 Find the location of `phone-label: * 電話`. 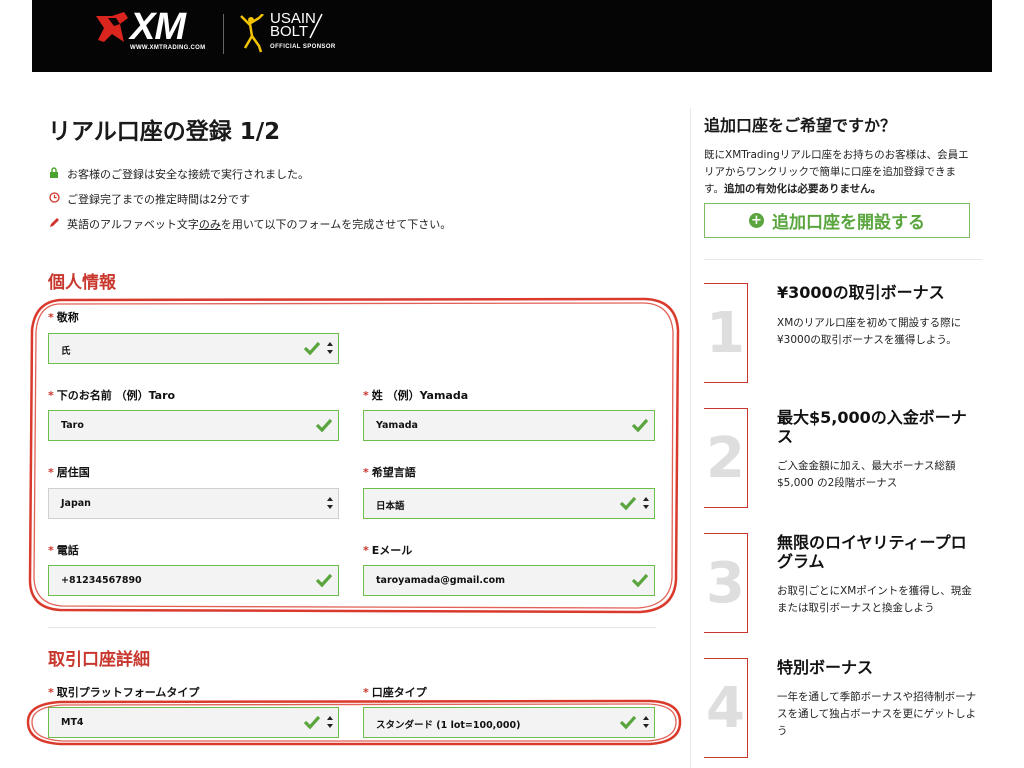

phone-label: * 電話 is located at coordinates (63, 550).